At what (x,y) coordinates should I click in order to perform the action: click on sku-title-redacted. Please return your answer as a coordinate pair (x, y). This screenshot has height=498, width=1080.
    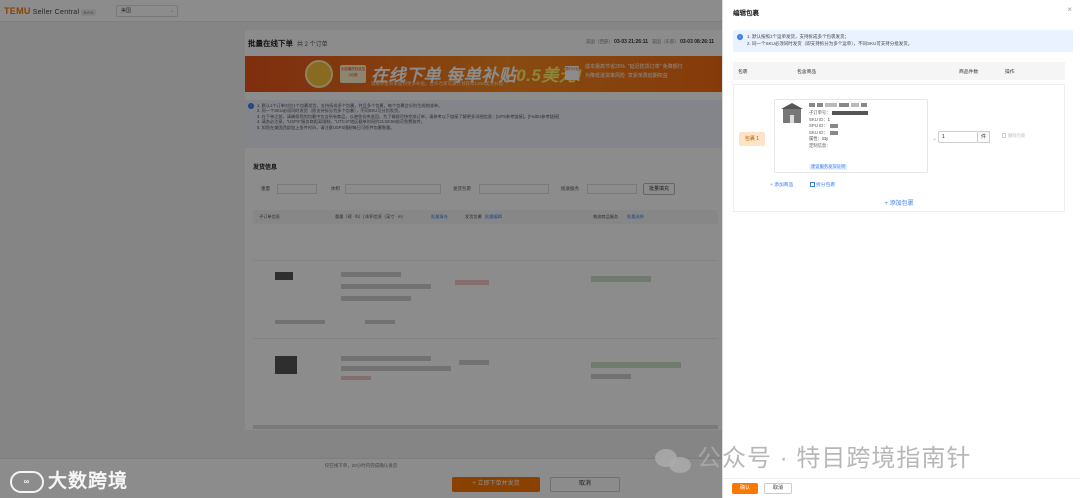
    Looking at the image, I should click on (859, 105).